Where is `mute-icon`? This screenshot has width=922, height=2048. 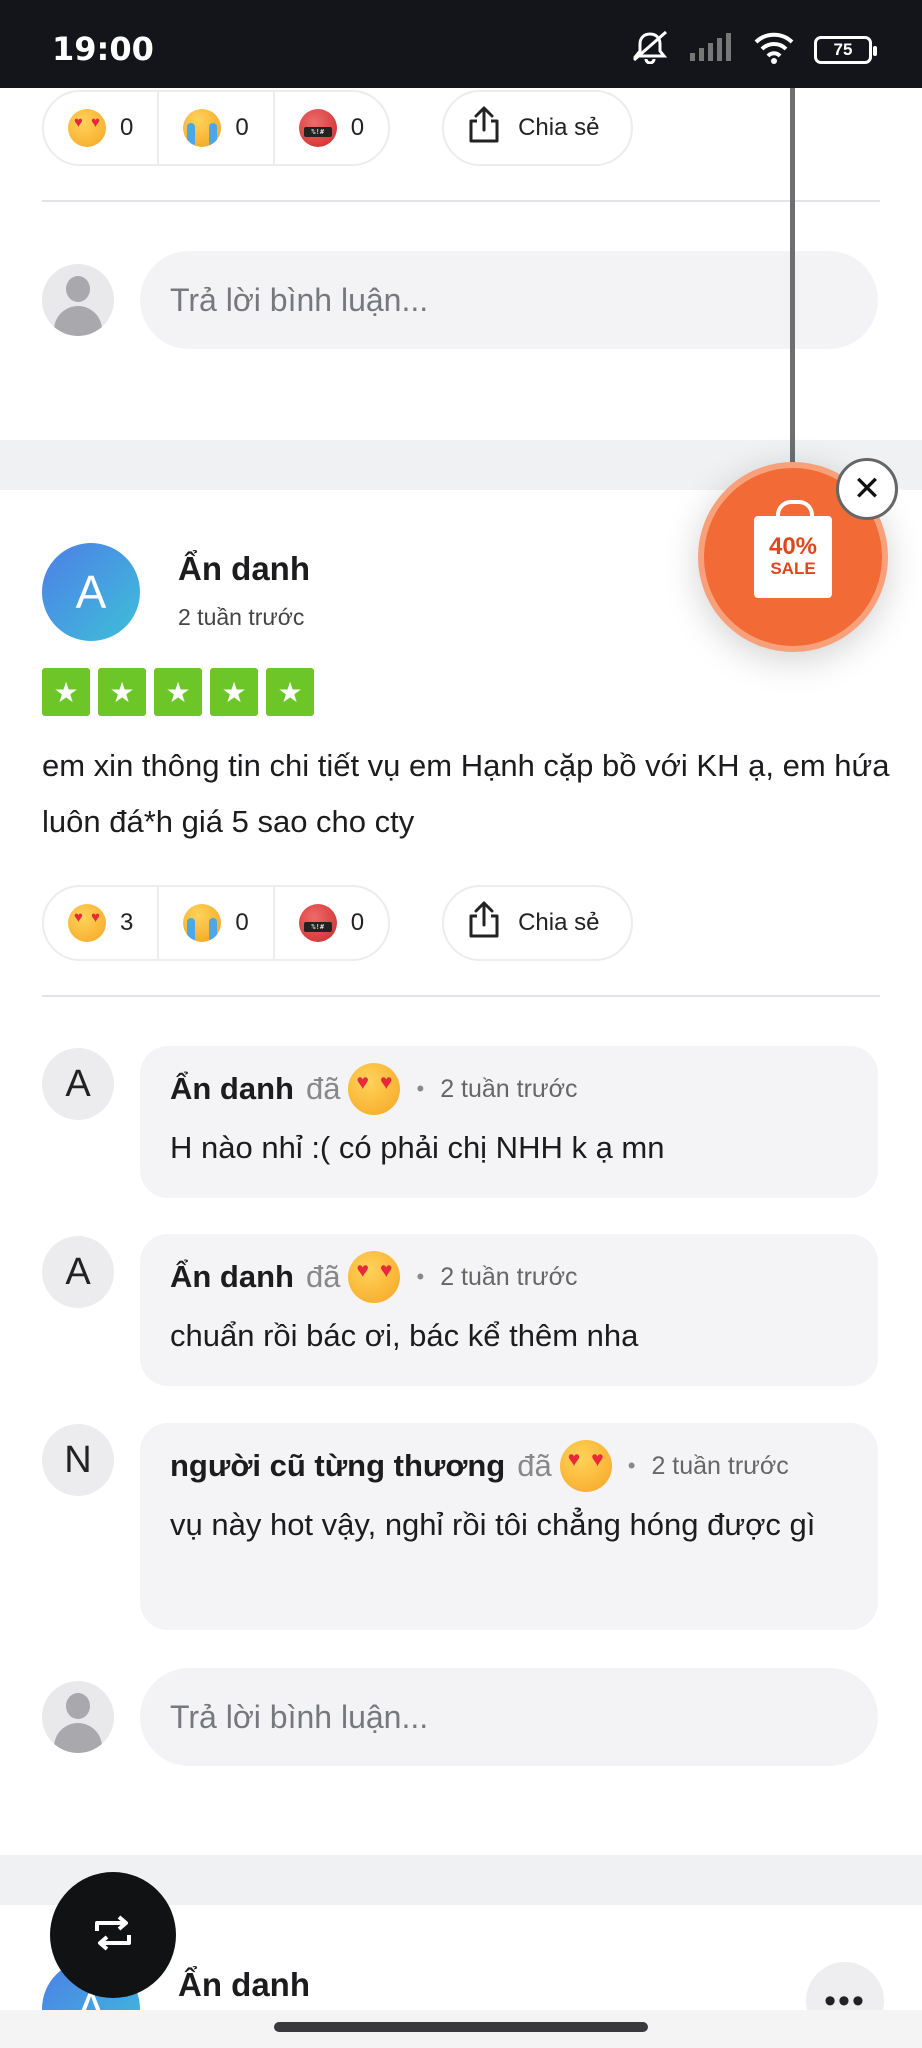
mute-icon is located at coordinates (650, 49).